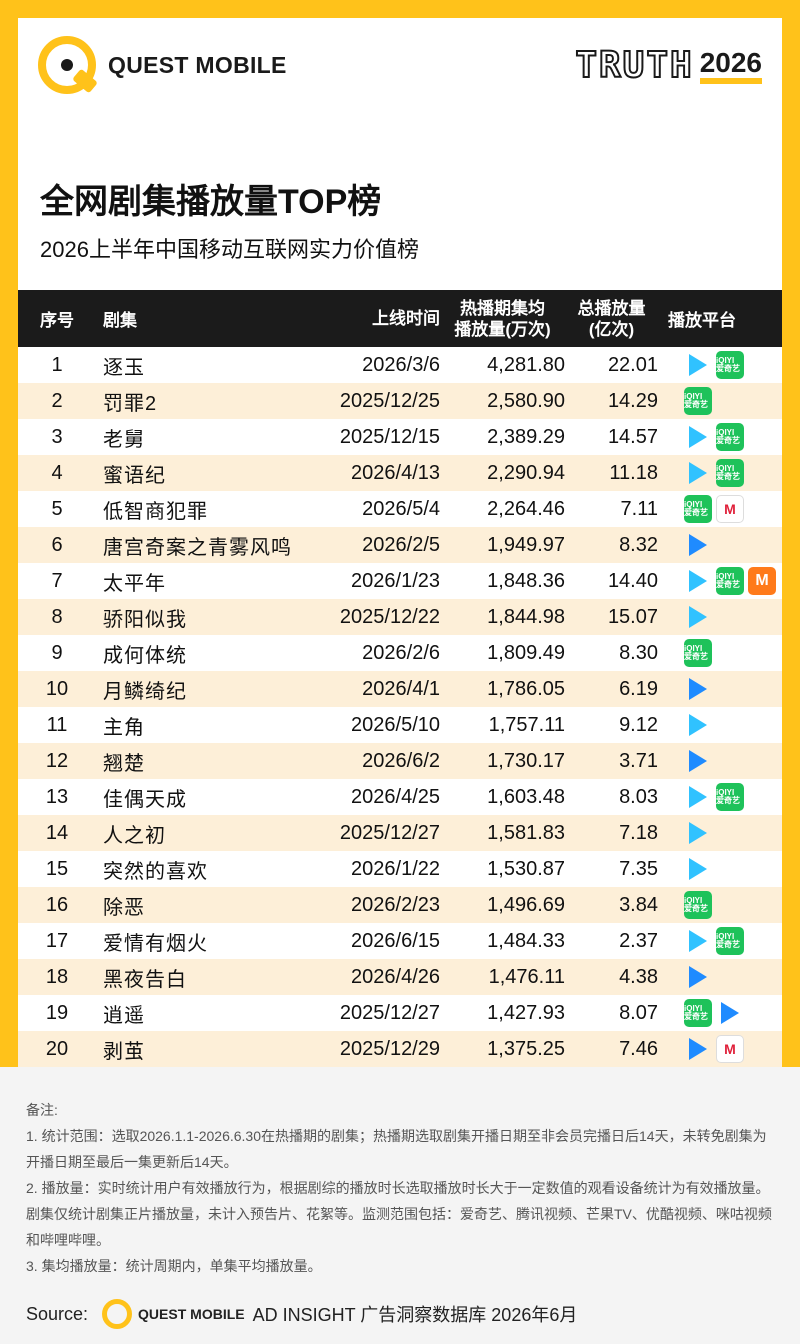 The height and width of the screenshot is (1344, 800). I want to click on name-cell: 人之初, so click(134, 835).